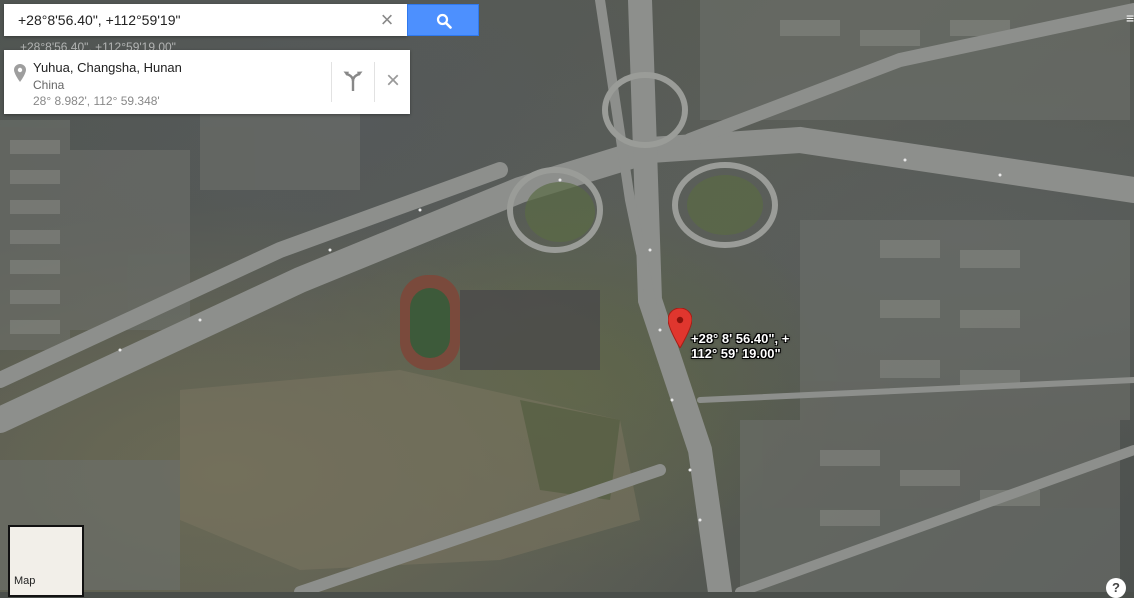 The width and height of the screenshot is (1134, 598). Describe the element at coordinates (96, 101) in the screenshot. I see `place-coordinates: 28° 8.982', 112° 59.348'` at that location.